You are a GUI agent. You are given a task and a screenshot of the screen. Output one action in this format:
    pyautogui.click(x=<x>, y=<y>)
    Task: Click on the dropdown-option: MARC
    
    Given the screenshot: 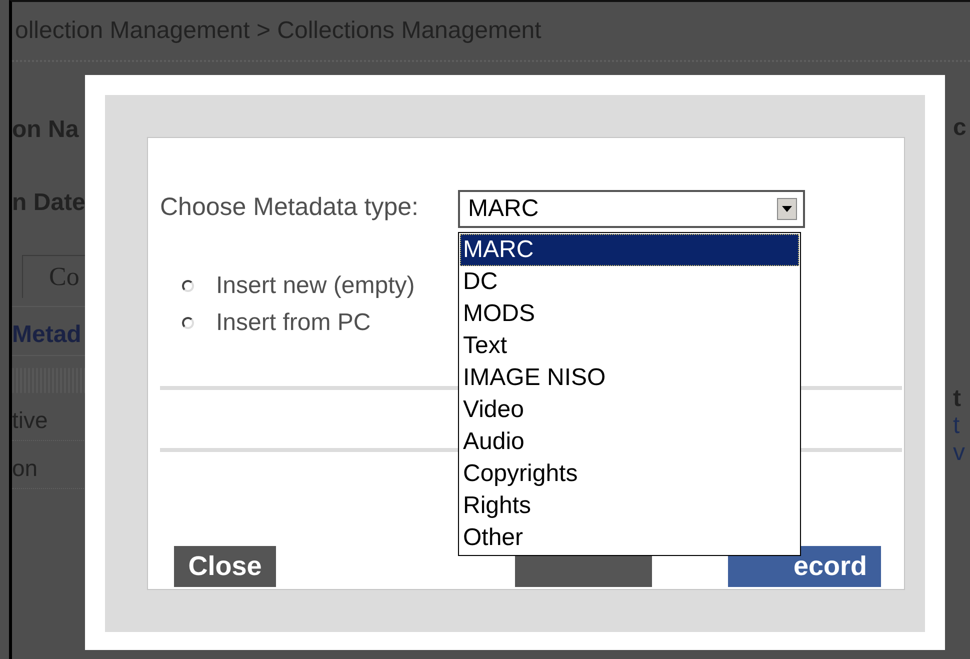 What is the action you would take?
    pyautogui.click(x=629, y=250)
    